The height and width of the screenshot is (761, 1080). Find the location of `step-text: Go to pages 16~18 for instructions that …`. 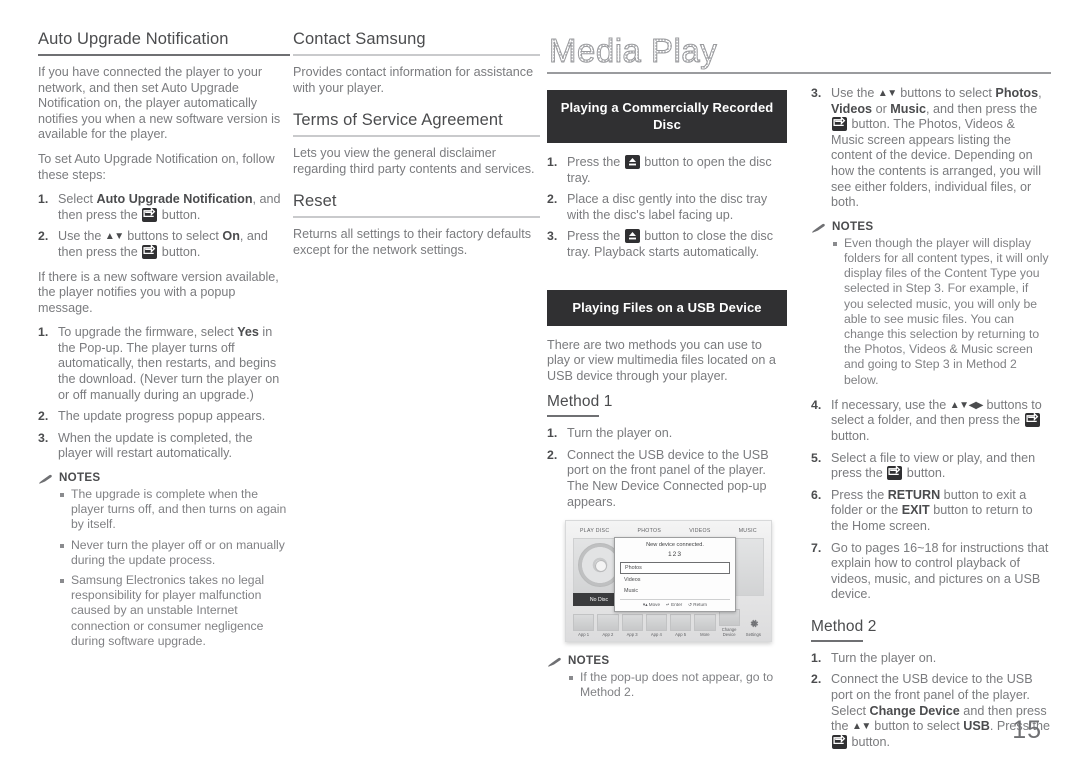

step-text: Go to pages 16~18 for instructions that … is located at coordinates (940, 571).